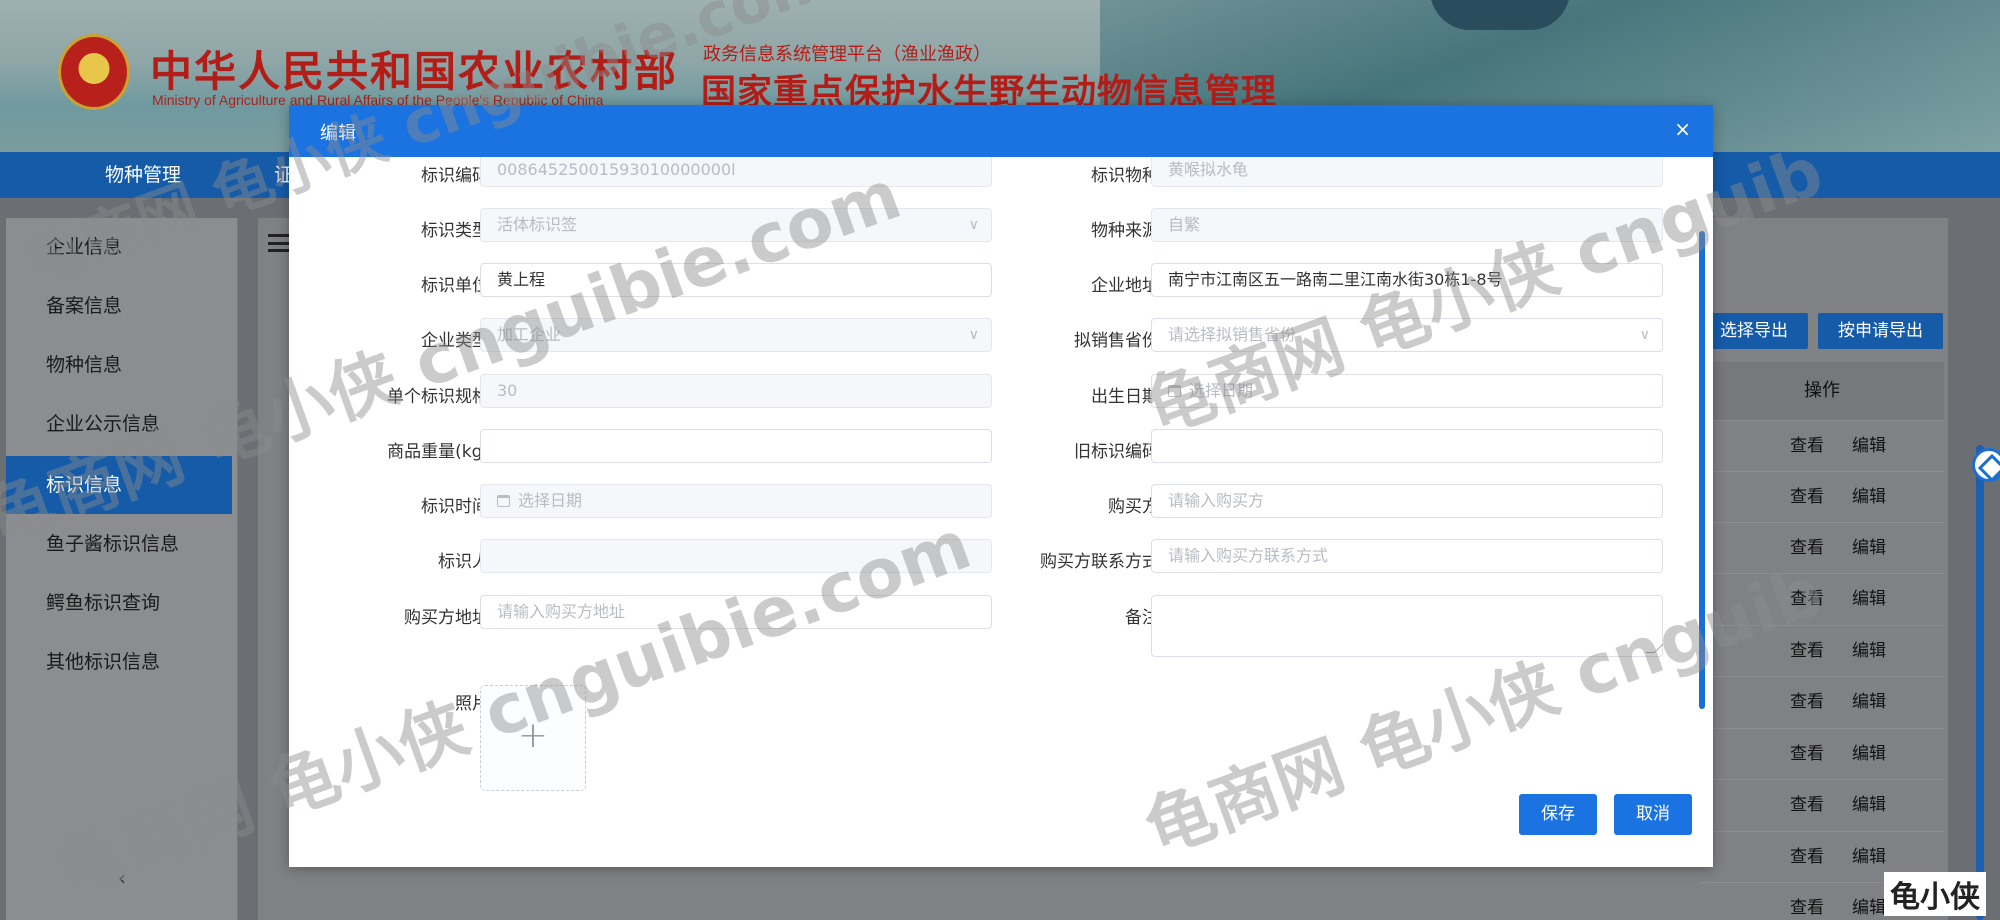 The height and width of the screenshot is (920, 2000). Describe the element at coordinates (1822, 391) in the screenshot. I see `table-header-actions: 操作` at that location.